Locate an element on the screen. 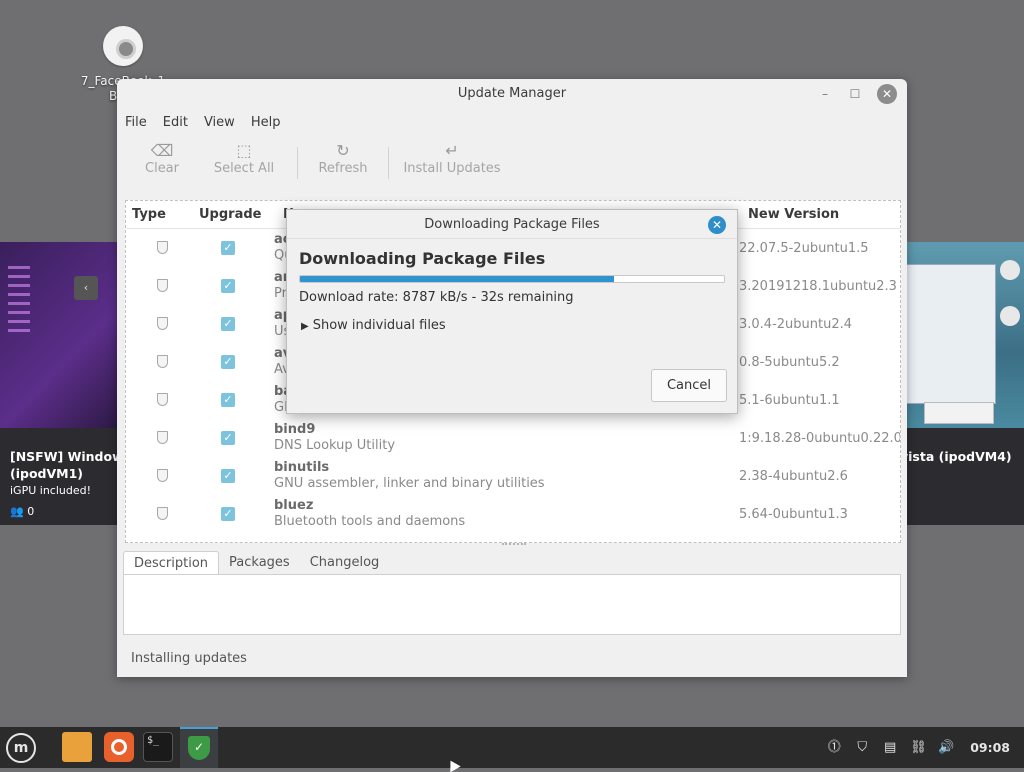  menu-edit: Edit is located at coordinates (175, 122).